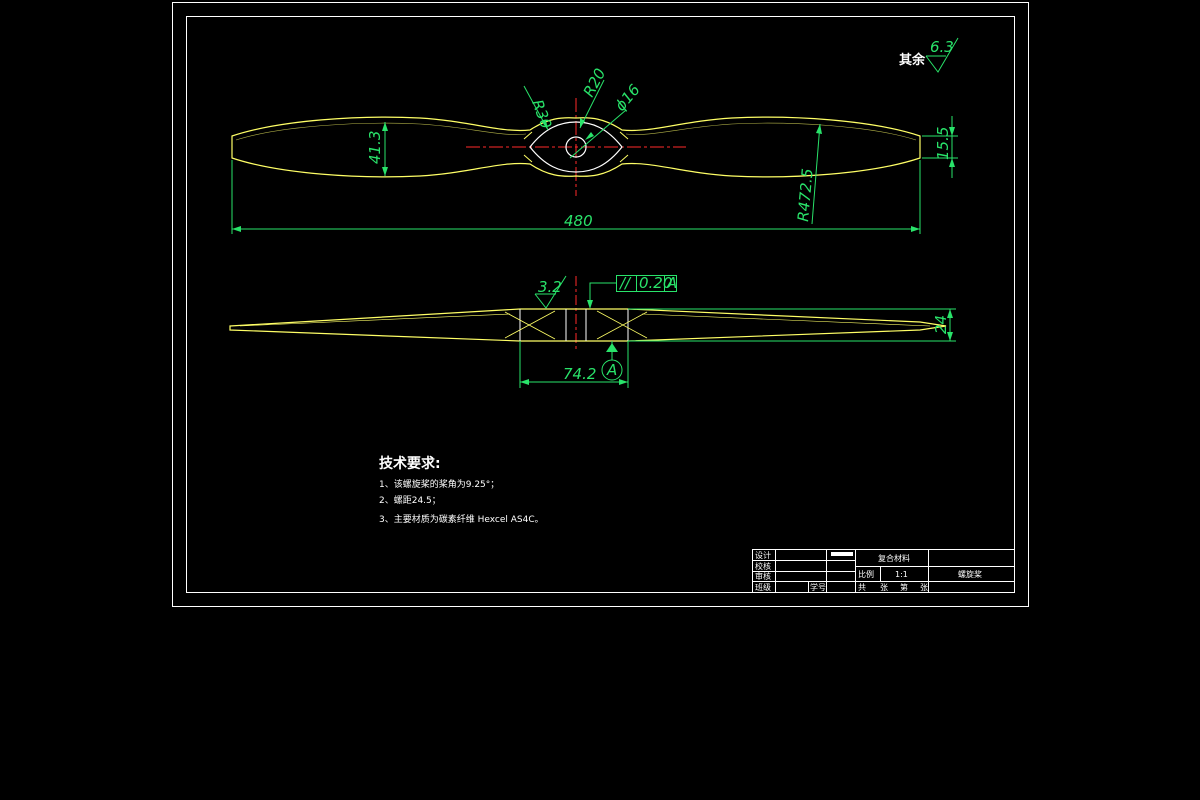 This screenshot has width=1200, height=800. What do you see at coordinates (894, 558) in the screenshot?
I see `tb-material: 复合材料` at bounding box center [894, 558].